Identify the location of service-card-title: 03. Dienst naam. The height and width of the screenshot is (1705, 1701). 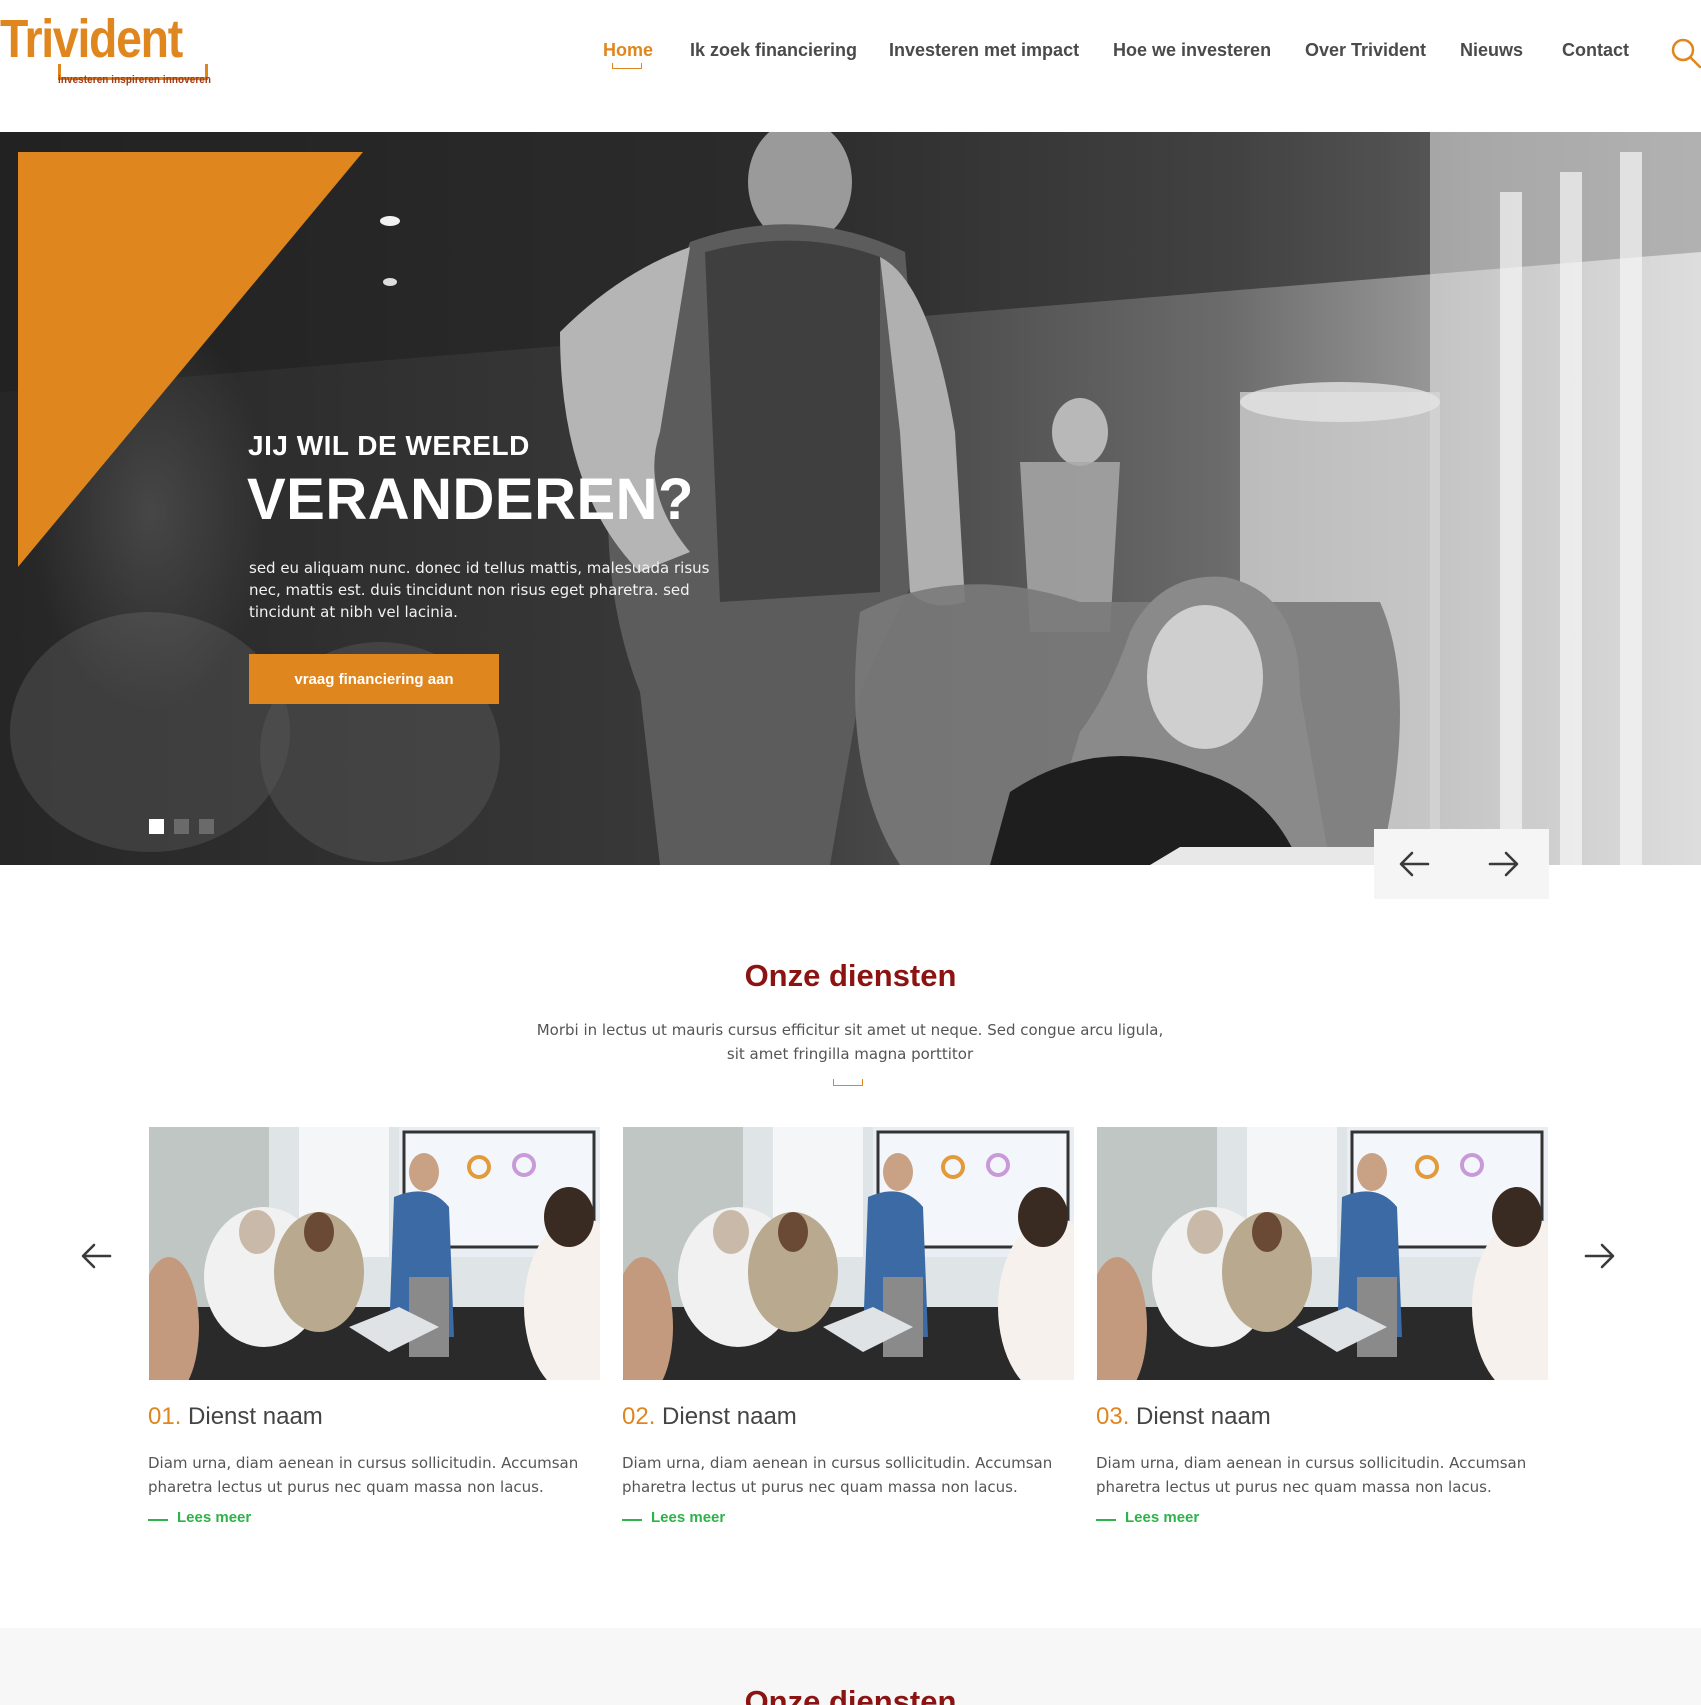
(1183, 1417).